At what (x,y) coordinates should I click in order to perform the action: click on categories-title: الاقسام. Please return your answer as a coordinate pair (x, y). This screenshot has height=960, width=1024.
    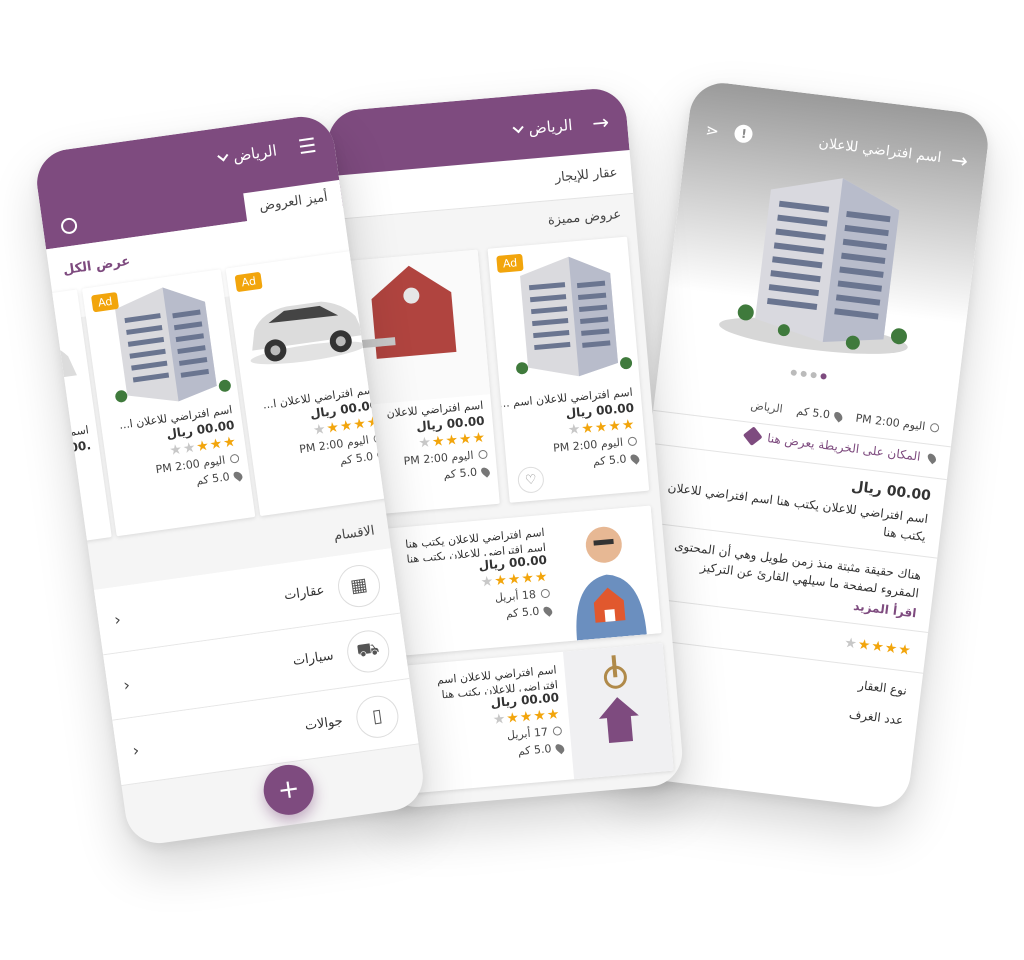
    Looking at the image, I should click on (354, 533).